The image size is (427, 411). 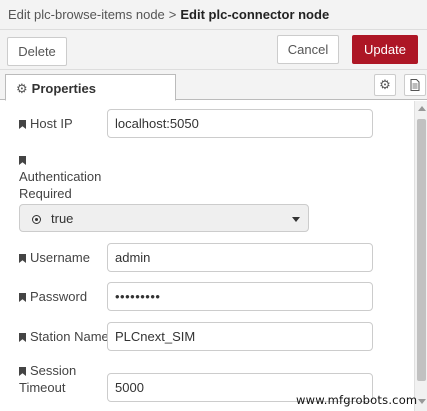 I want to click on document-icon, so click(x=415, y=85).